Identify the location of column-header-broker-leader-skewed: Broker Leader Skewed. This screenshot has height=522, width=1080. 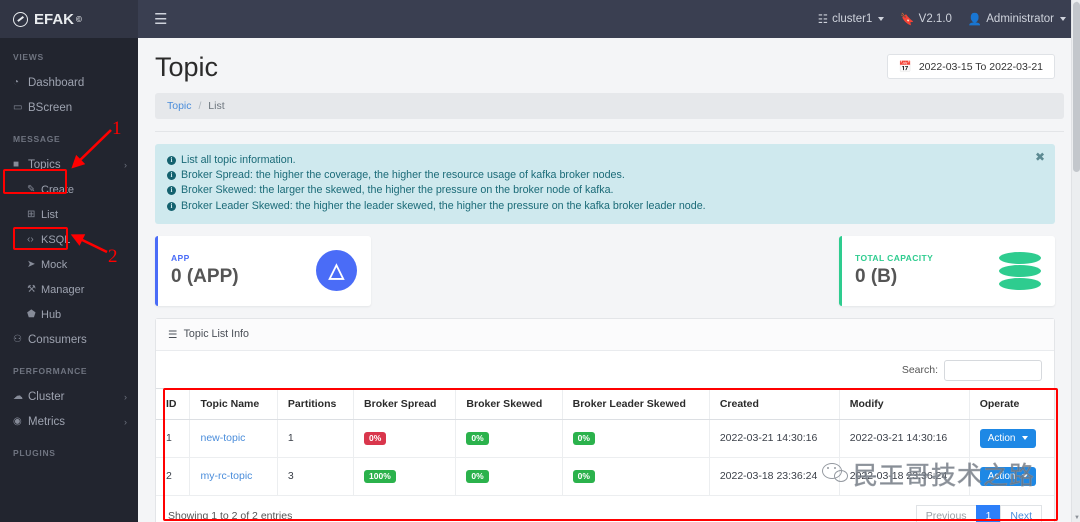
(636, 403).